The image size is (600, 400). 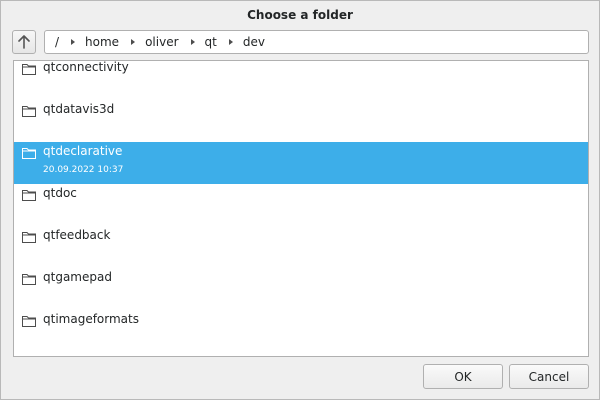 What do you see at coordinates (57, 42) in the screenshot?
I see `breadcrumb-root: /` at bounding box center [57, 42].